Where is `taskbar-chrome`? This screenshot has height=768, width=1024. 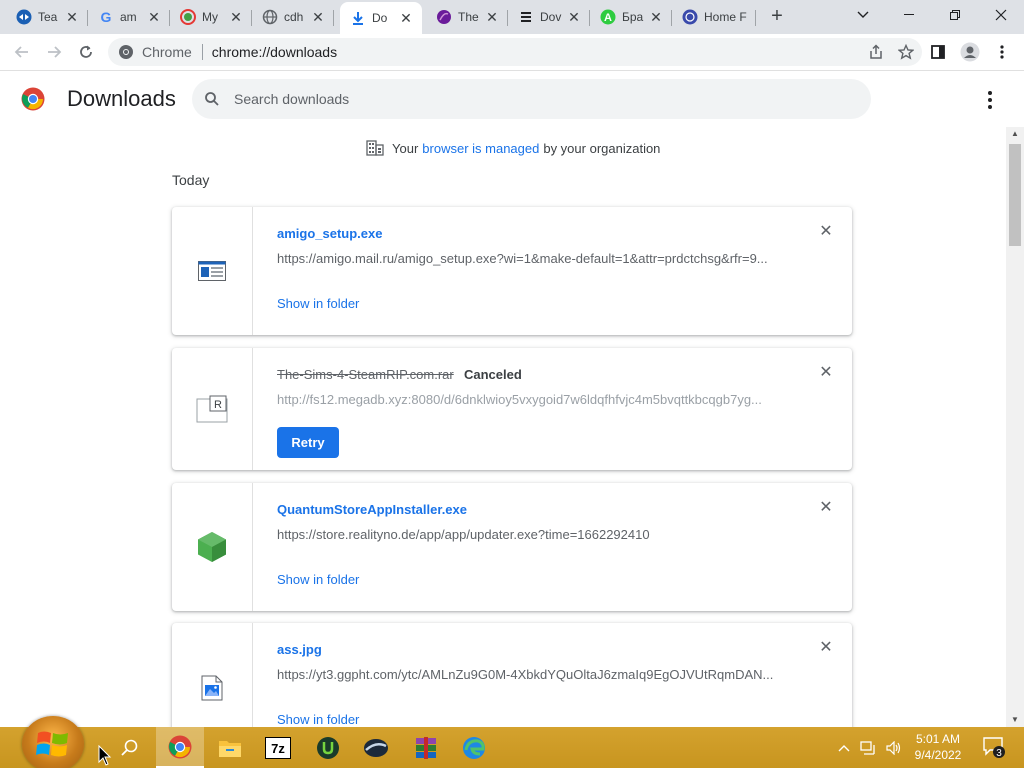 taskbar-chrome is located at coordinates (180, 747).